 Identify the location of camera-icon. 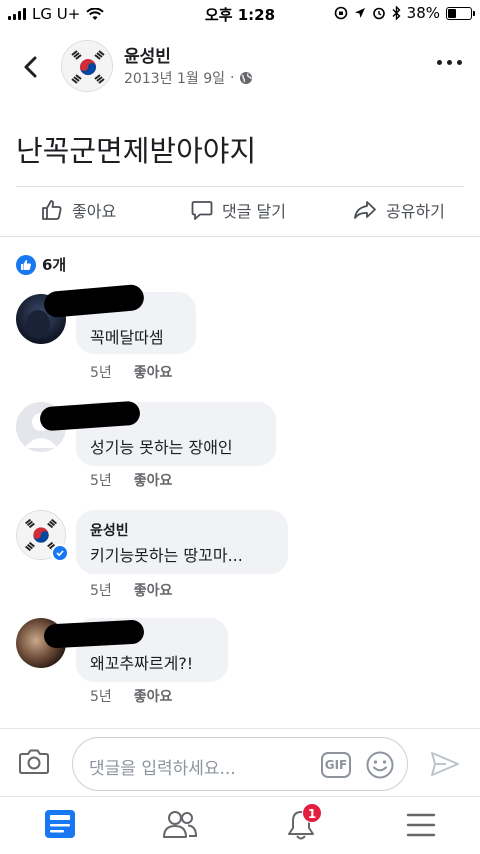
(34, 761).